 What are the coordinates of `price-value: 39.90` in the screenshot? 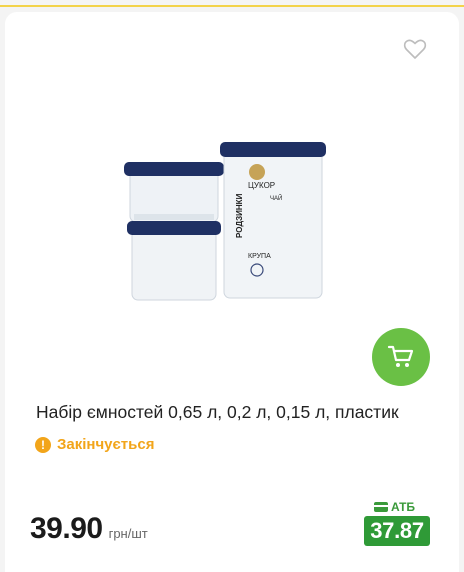 It's located at (66, 528).